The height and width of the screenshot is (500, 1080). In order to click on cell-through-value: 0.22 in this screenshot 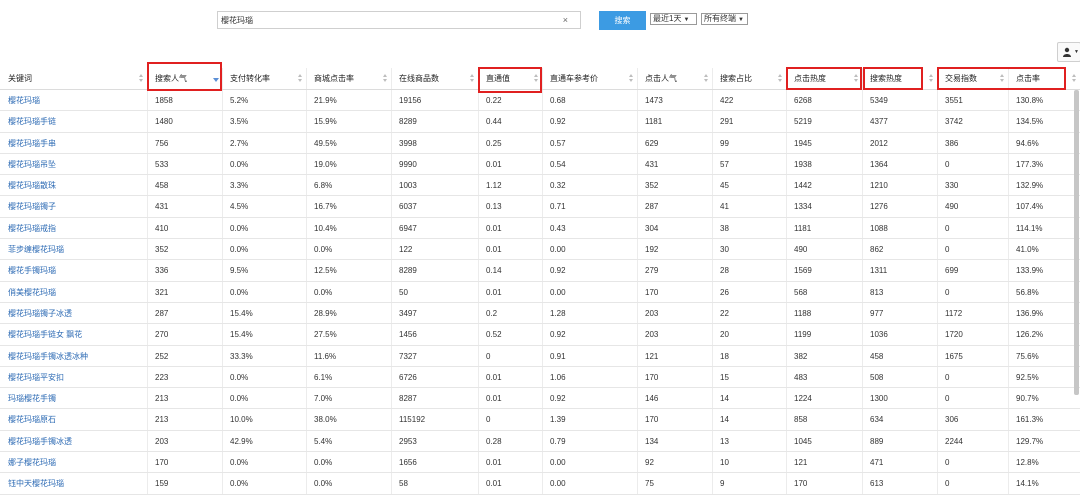, I will do `click(510, 100)`.